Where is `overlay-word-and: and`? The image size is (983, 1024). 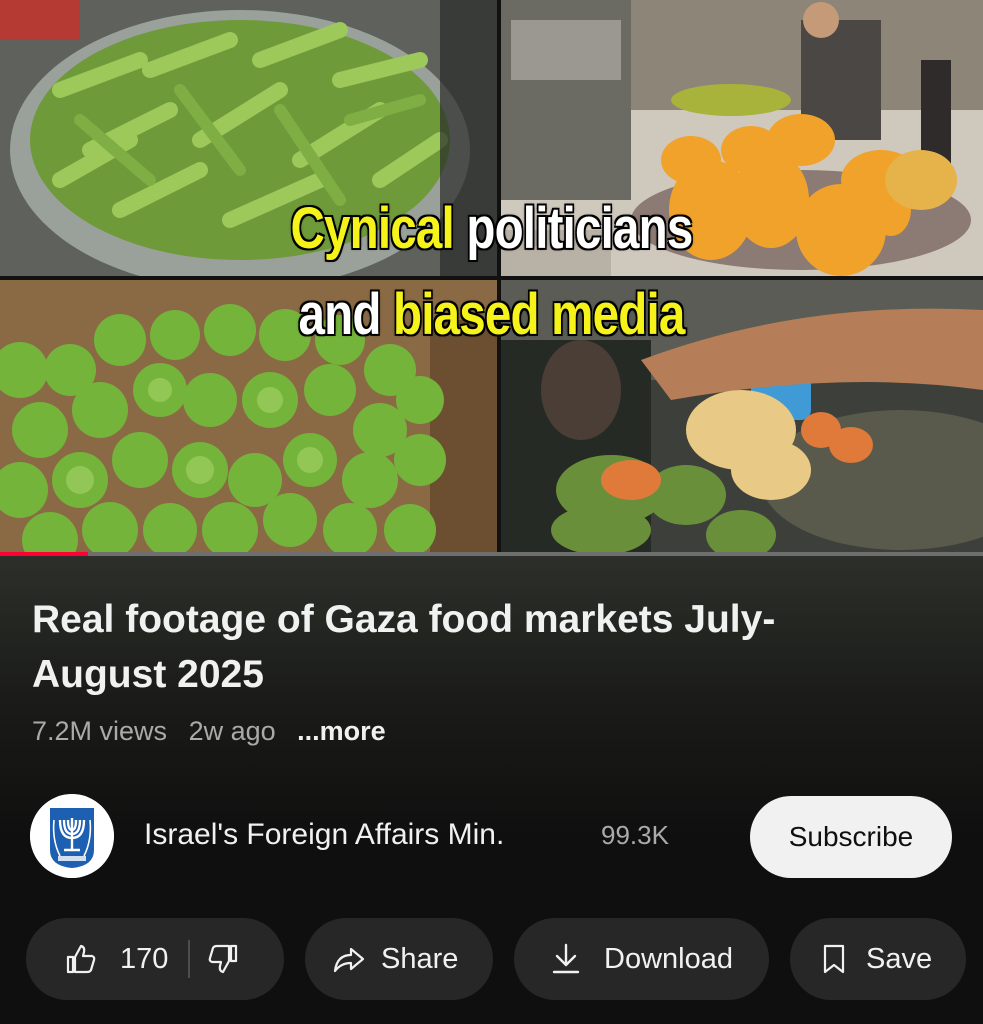
overlay-word-and: and is located at coordinates (339, 314).